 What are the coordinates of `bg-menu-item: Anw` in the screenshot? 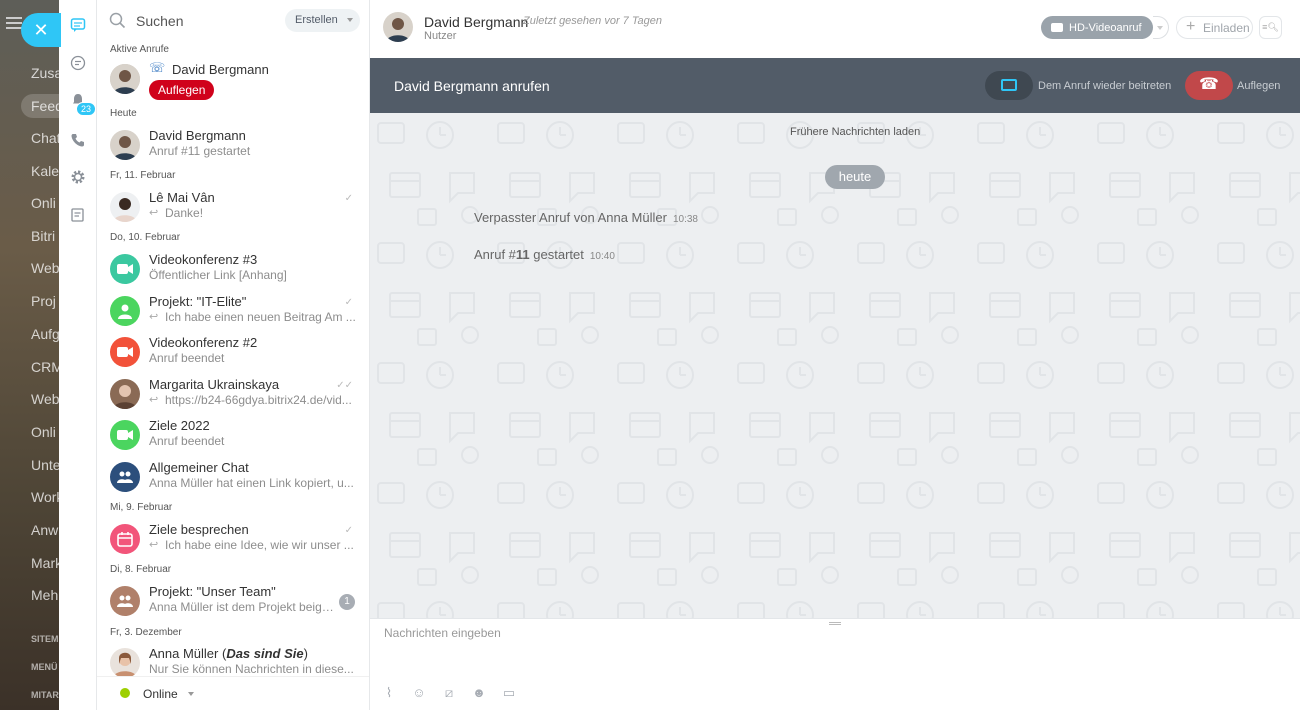 It's located at (45, 530).